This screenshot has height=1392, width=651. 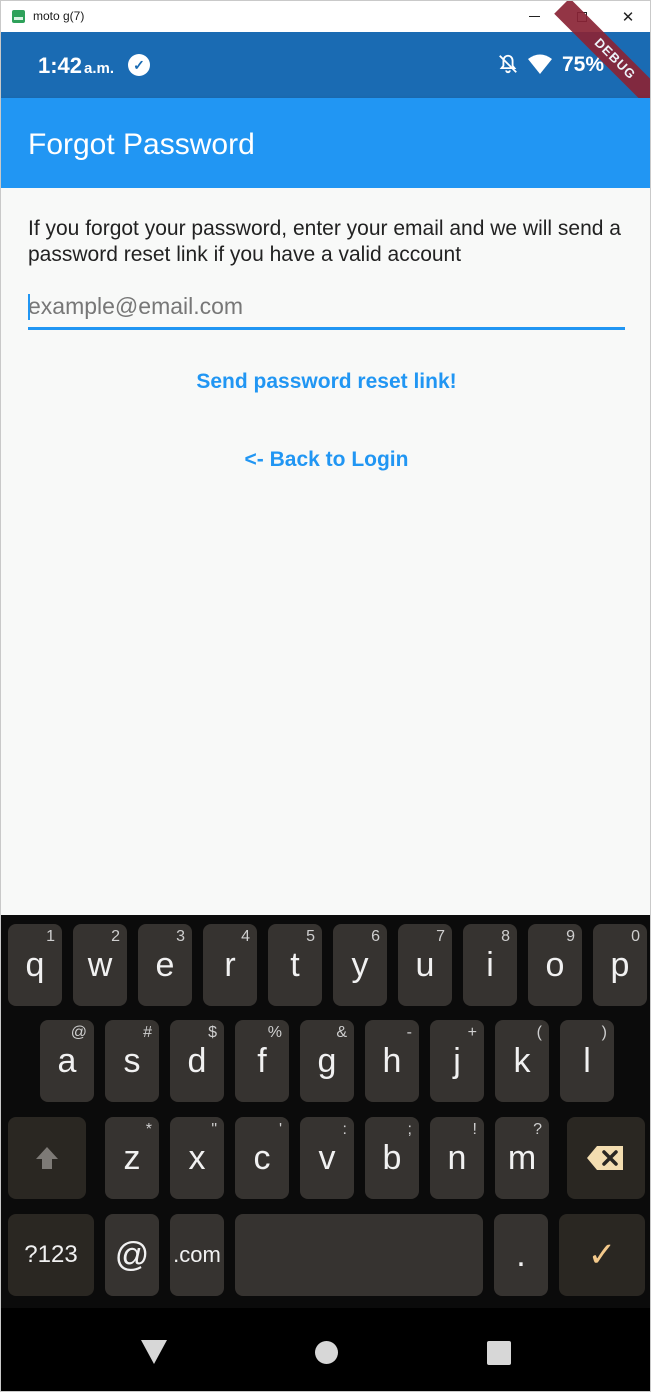 I want to click on shift-key, so click(x=47, y=1158).